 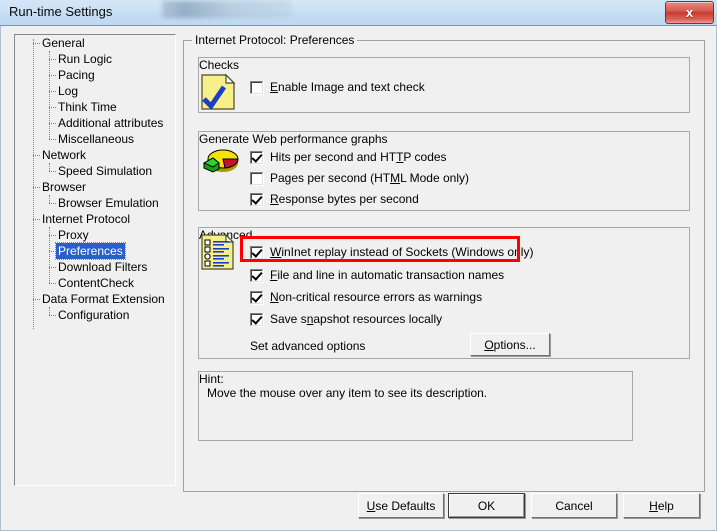 I want to click on tree-item-data-format-extension: Data Format Extension, so click(x=95, y=299).